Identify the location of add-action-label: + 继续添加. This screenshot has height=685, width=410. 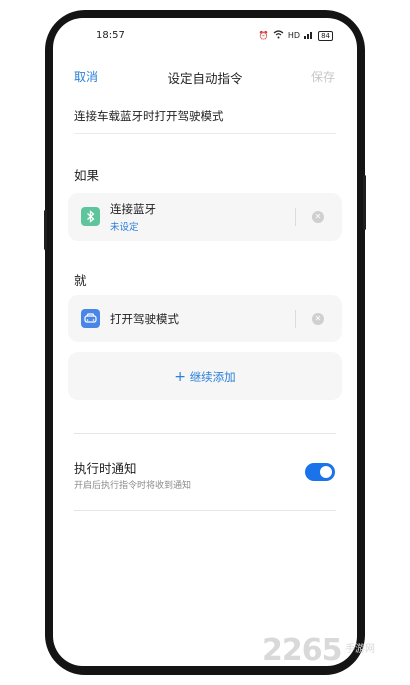
(205, 377).